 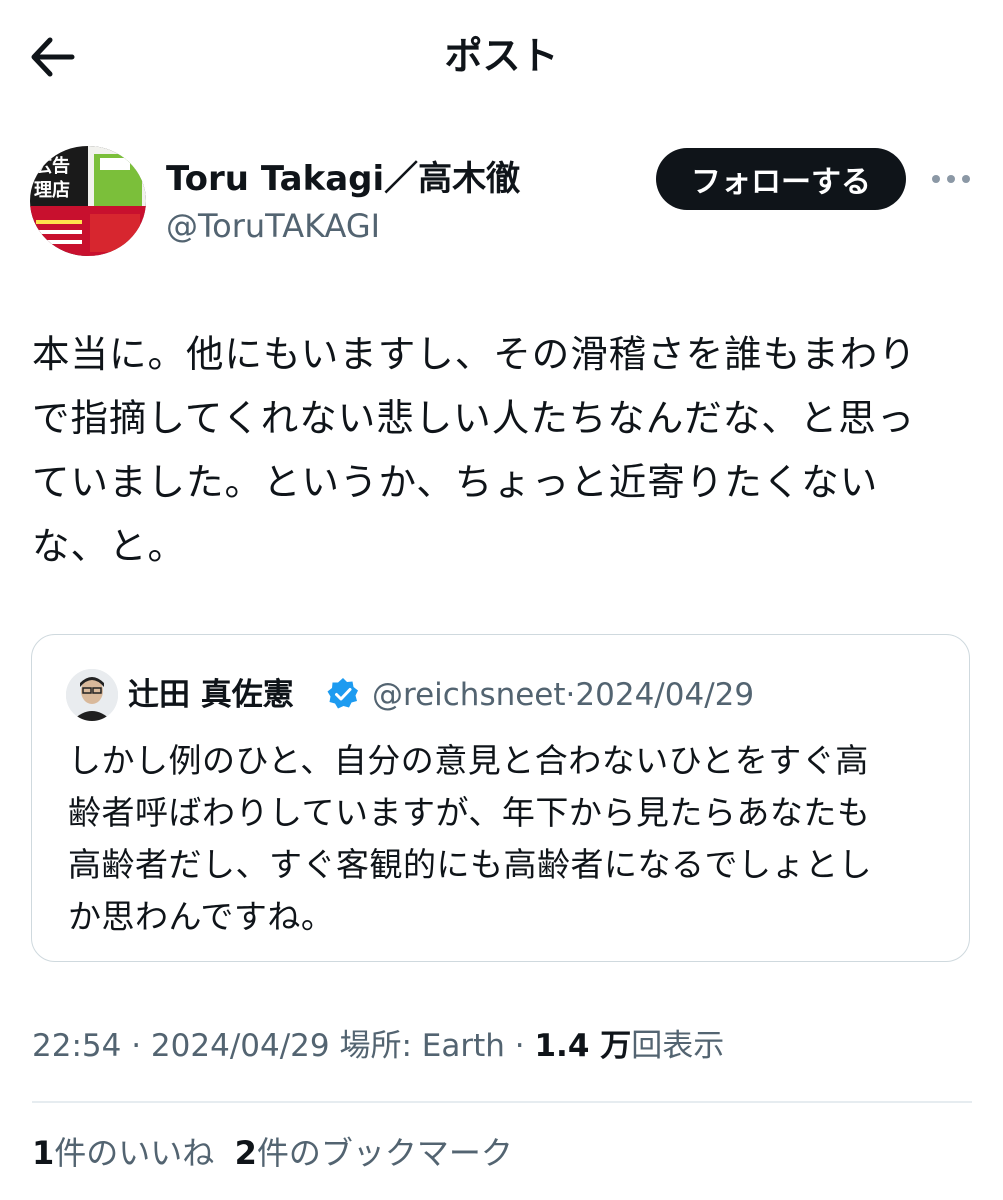 I want to click on ellipsis-icon, so click(x=951, y=179).